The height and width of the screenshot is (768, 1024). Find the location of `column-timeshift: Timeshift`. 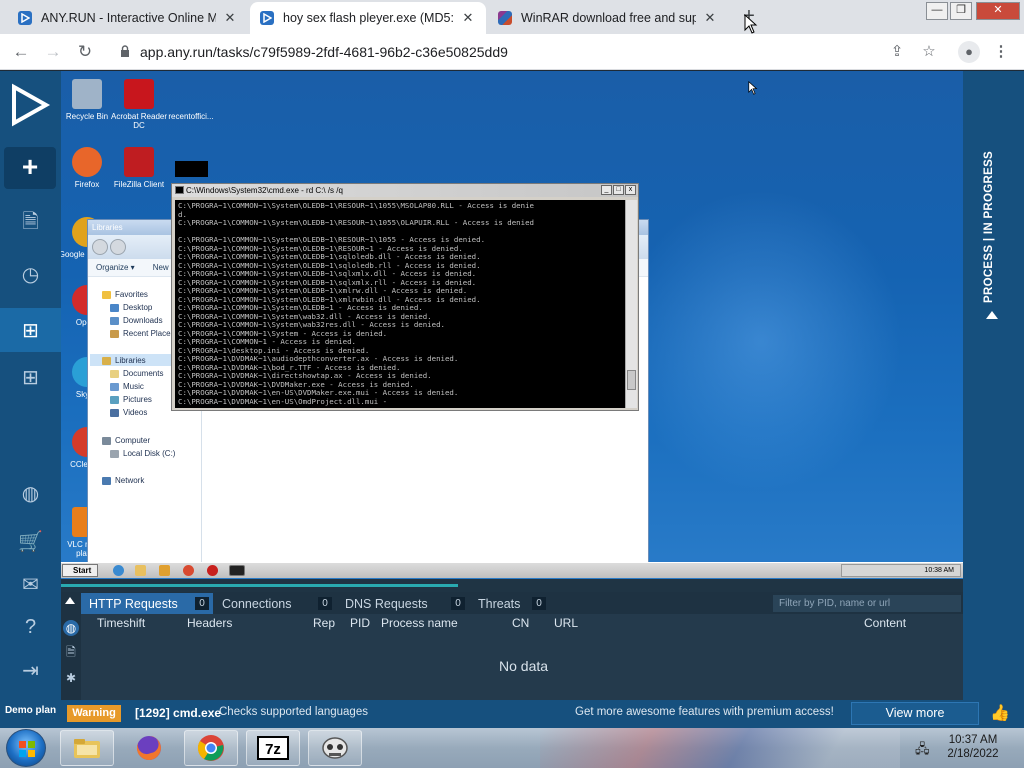

column-timeshift: Timeshift is located at coordinates (121, 623).